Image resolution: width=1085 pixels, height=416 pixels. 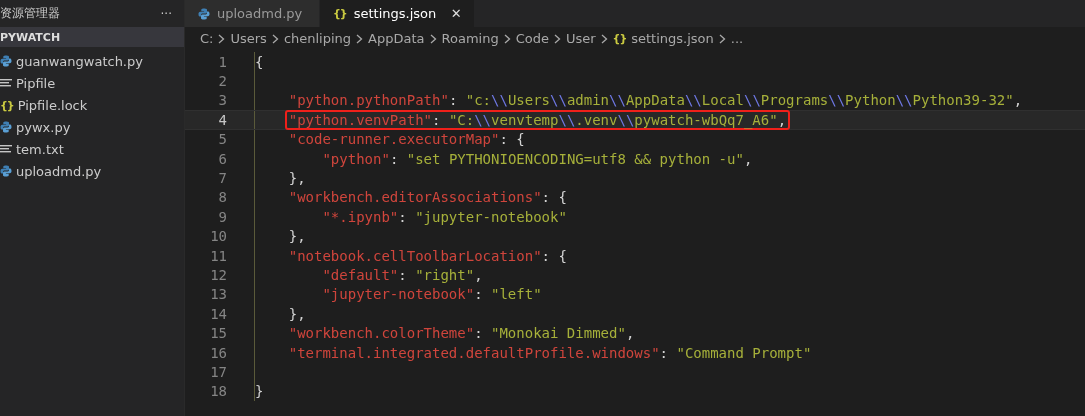 I want to click on sidebar-title: 资源管理器, so click(x=30, y=13).